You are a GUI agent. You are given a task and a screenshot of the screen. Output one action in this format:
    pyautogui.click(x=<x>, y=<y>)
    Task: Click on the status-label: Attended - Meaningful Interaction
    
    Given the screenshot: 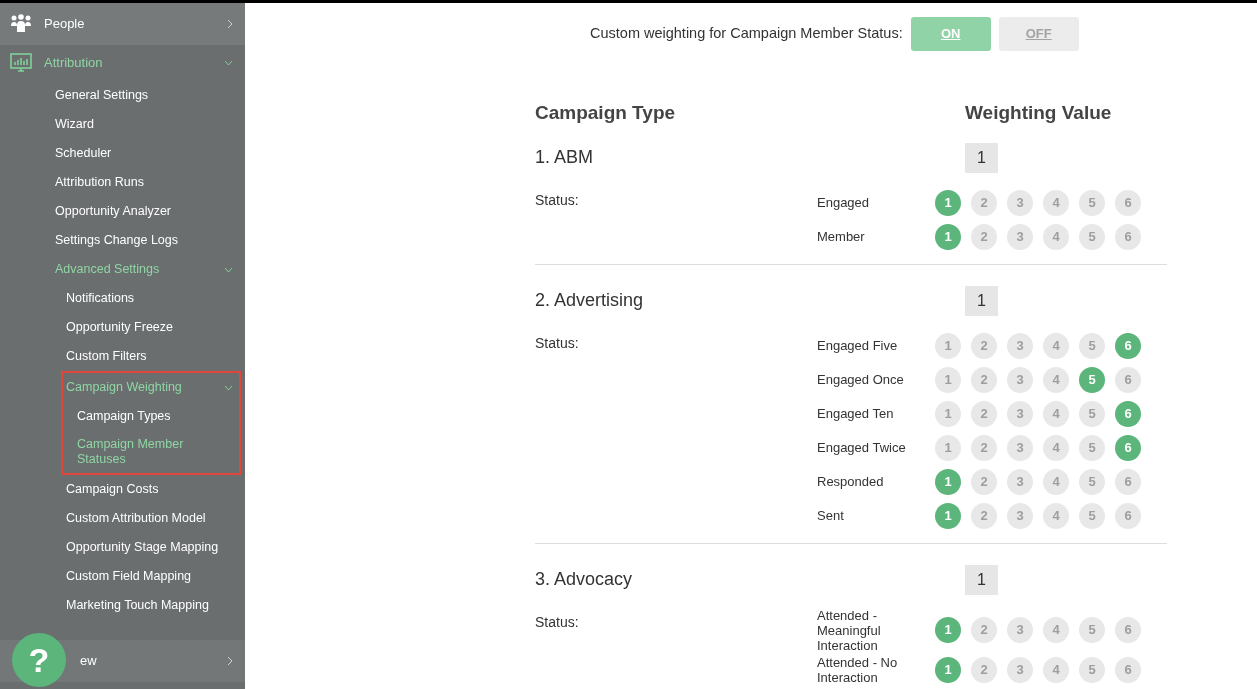 What is the action you would take?
    pyautogui.click(x=849, y=630)
    